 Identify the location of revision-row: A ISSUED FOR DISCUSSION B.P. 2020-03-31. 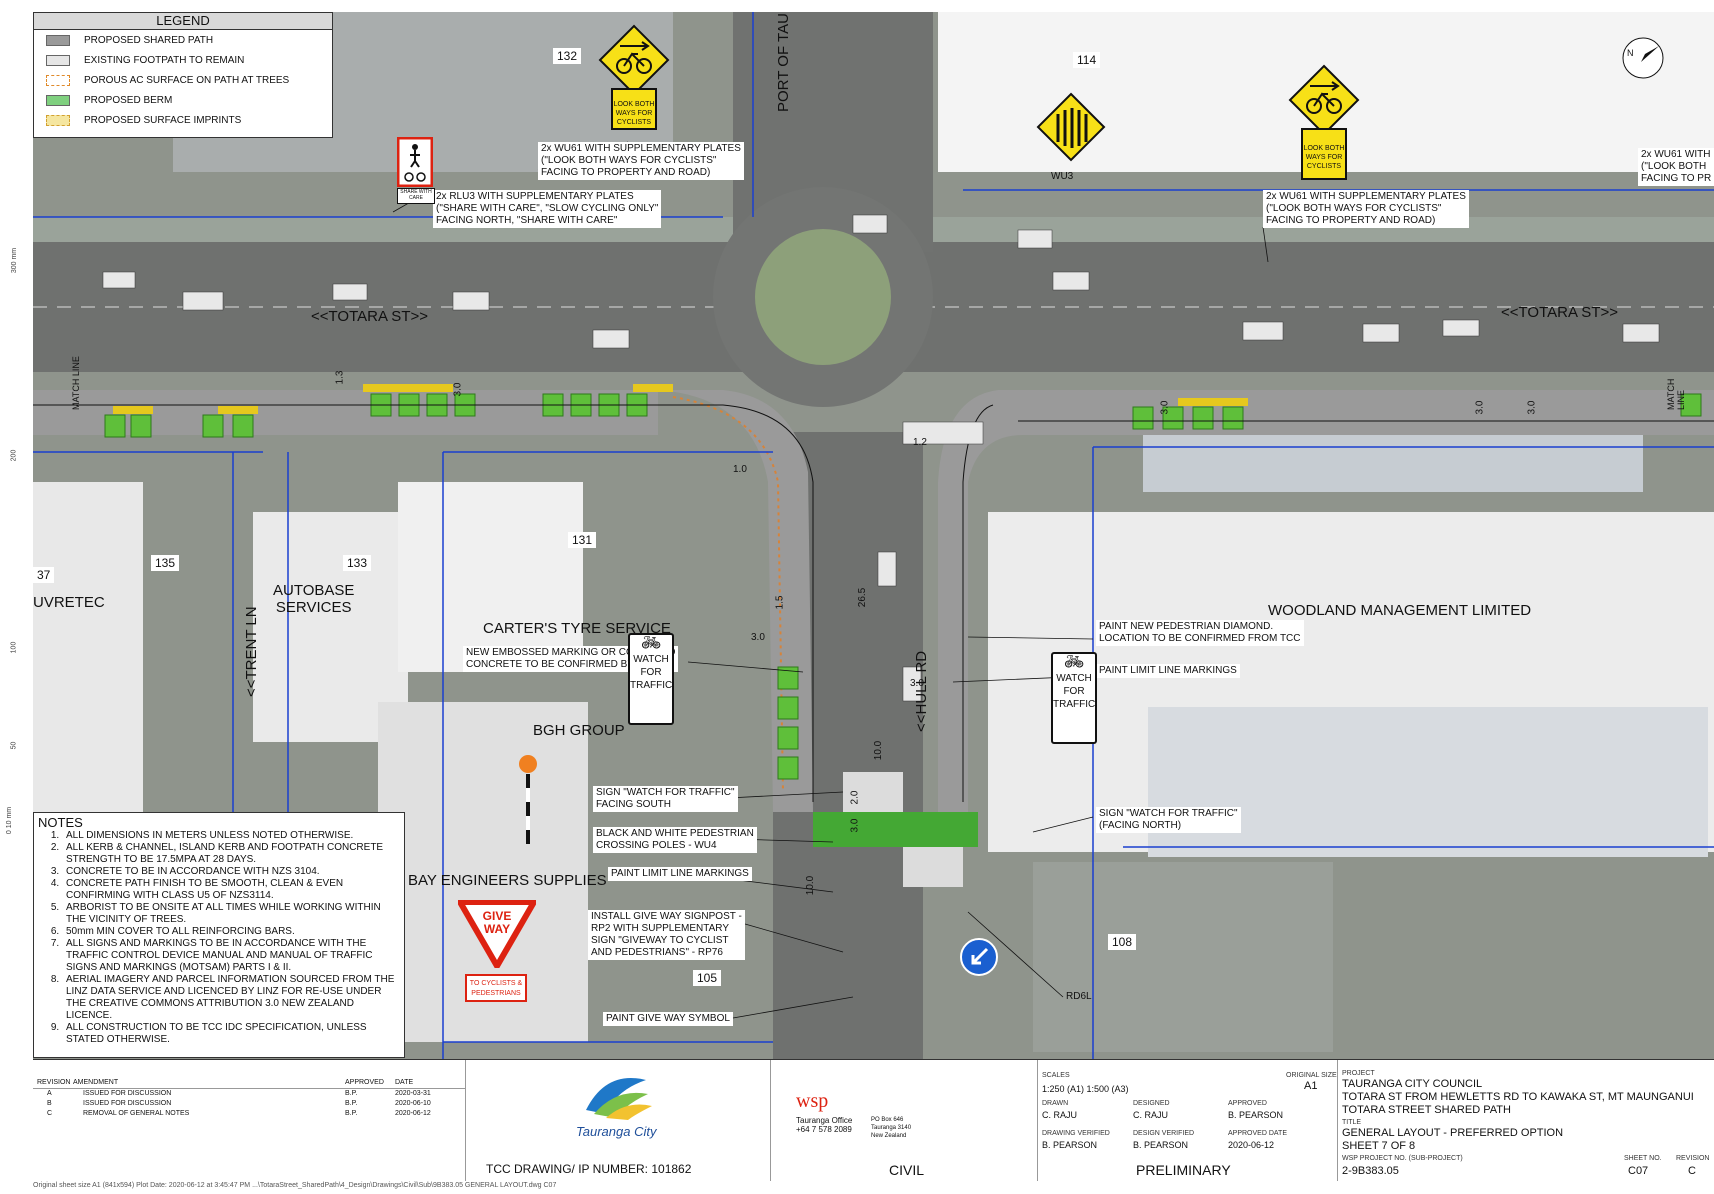
(249, 1094).